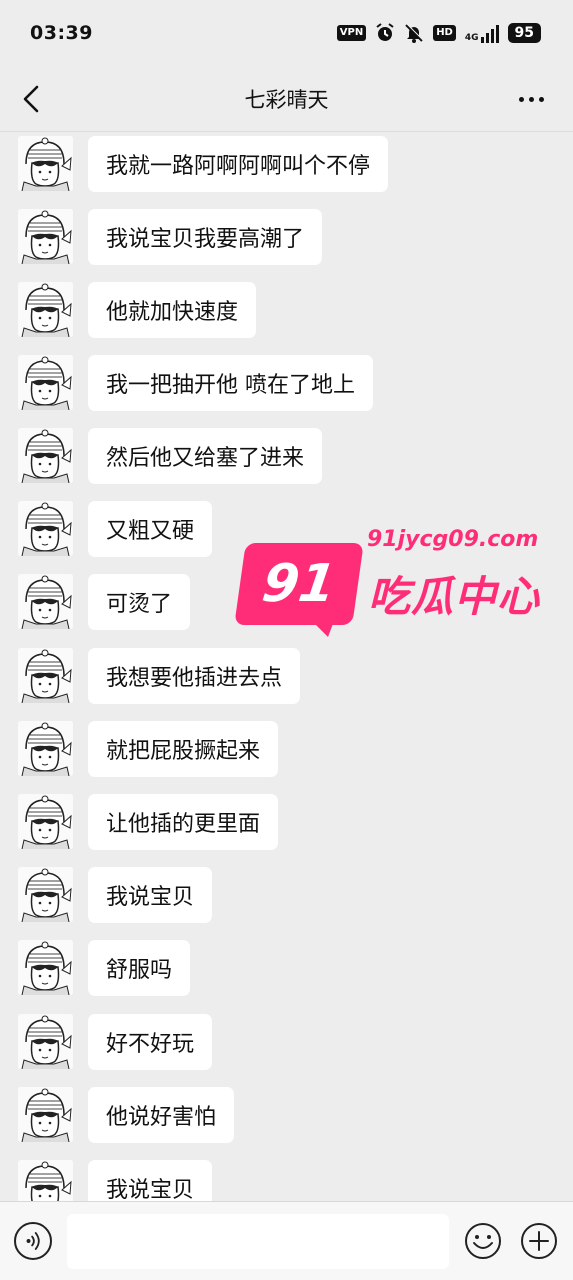 The width and height of the screenshot is (573, 1280). I want to click on back-arrow-icon, so click(32, 99).